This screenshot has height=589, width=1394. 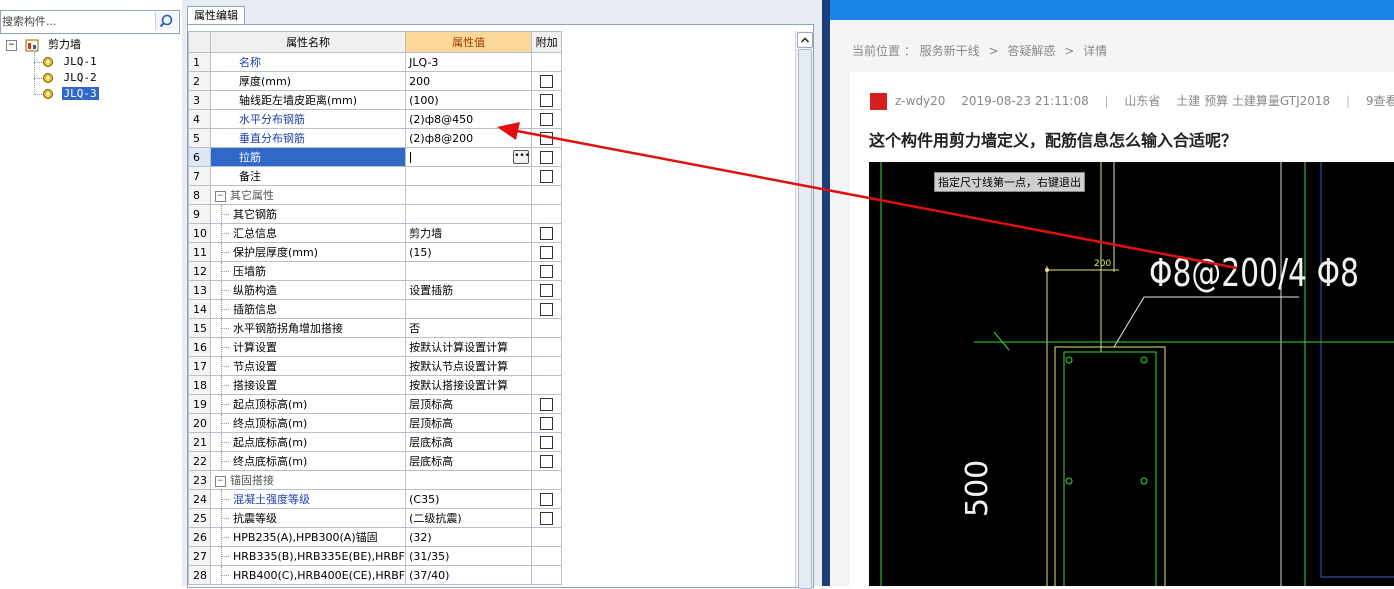 What do you see at coordinates (469, 233) in the screenshot?
I see `property-value: 剪力墙` at bounding box center [469, 233].